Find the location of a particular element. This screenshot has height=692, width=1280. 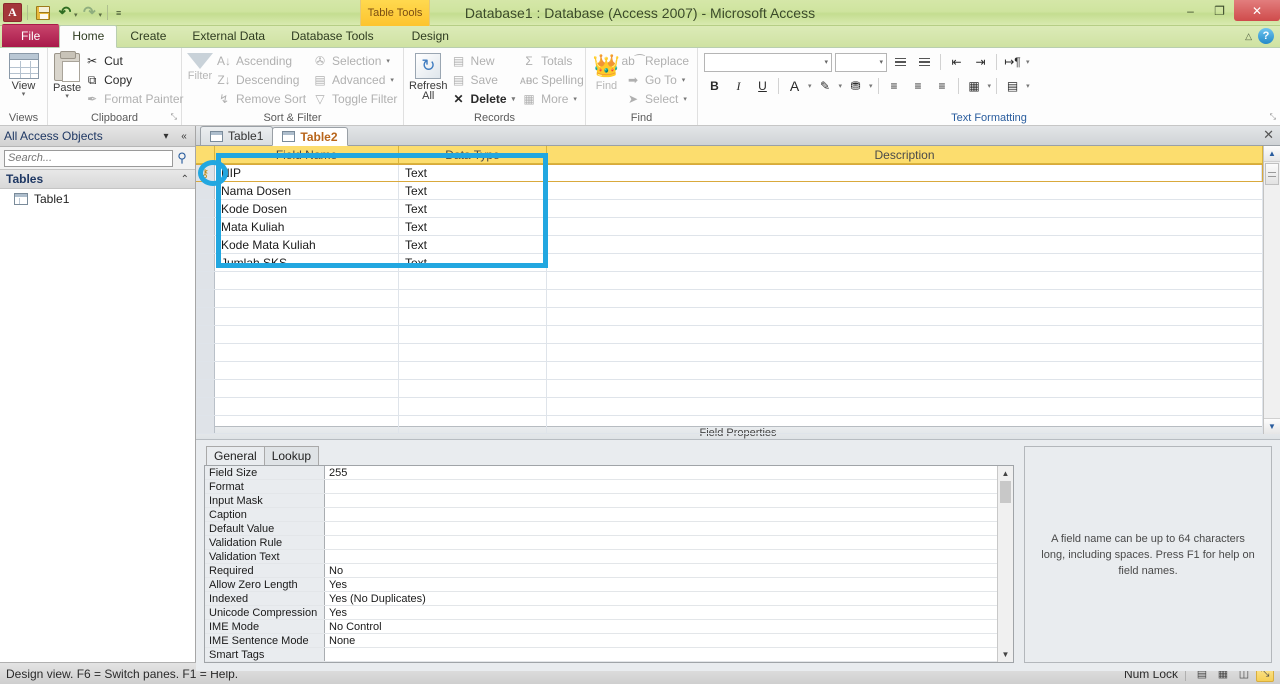

row-selector: ⚷ is located at coordinates (205, 173).